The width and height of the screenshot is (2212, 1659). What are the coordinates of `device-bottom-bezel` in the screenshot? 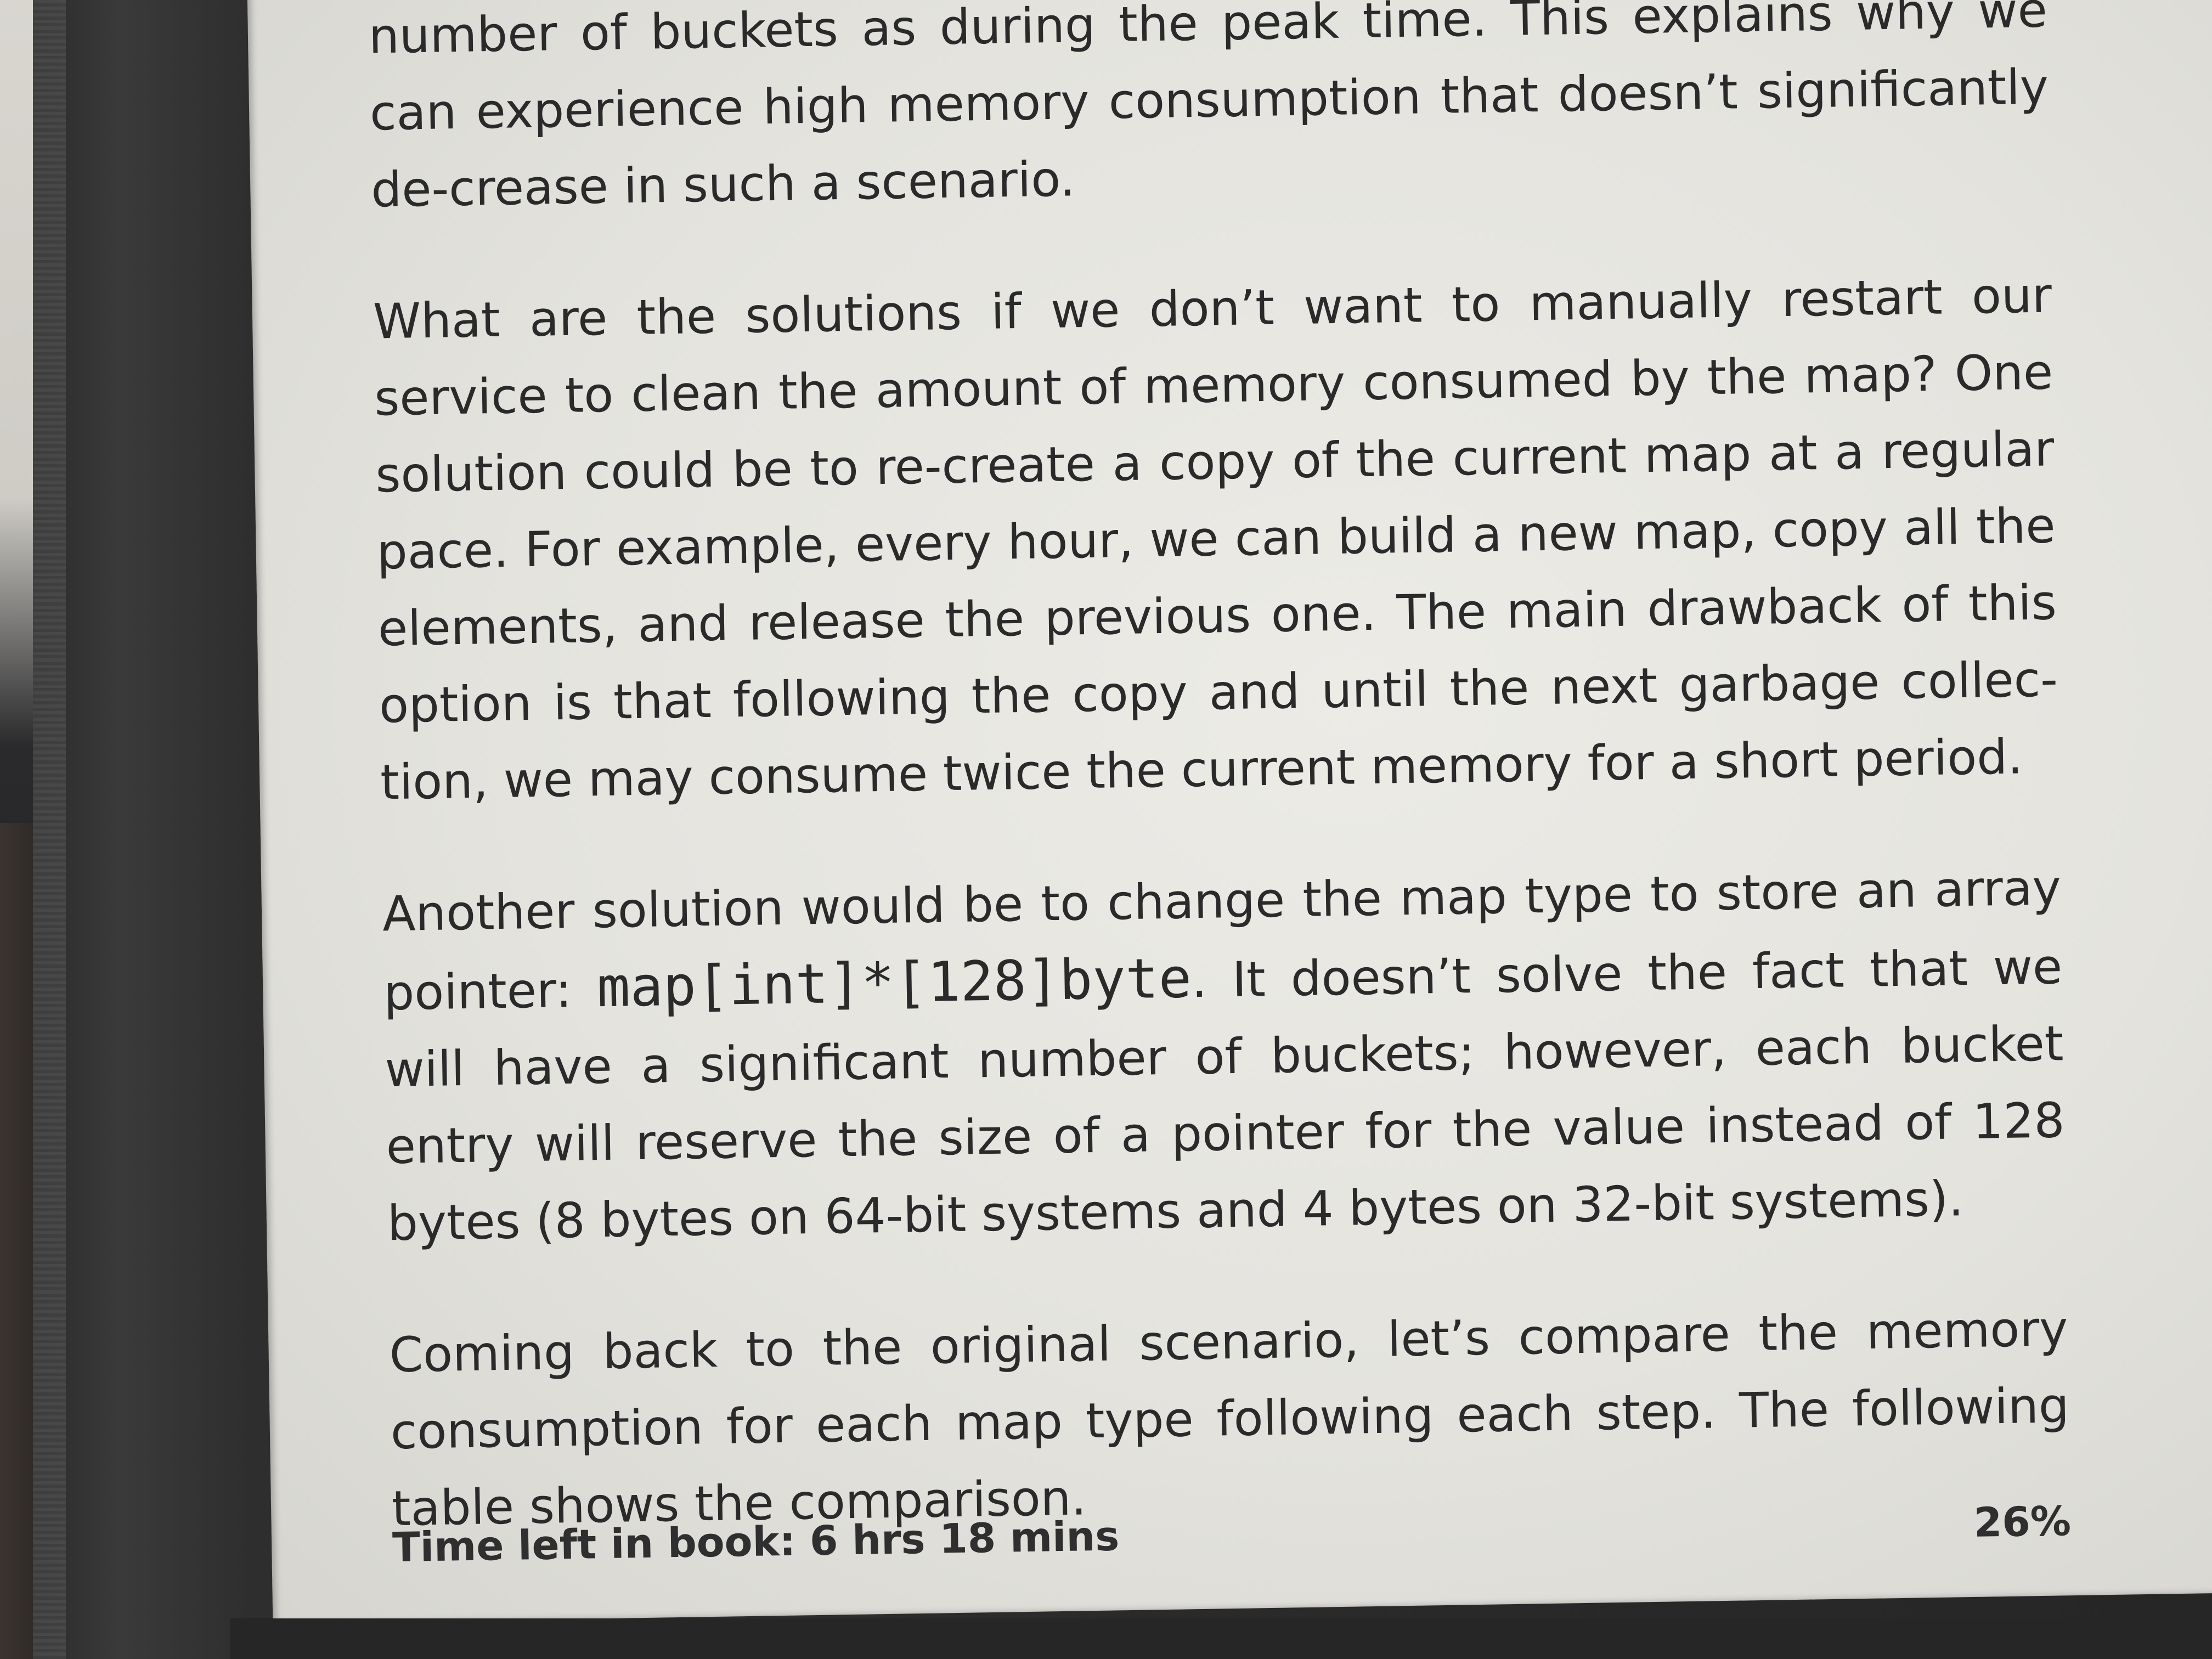 It's located at (1221, 1638).